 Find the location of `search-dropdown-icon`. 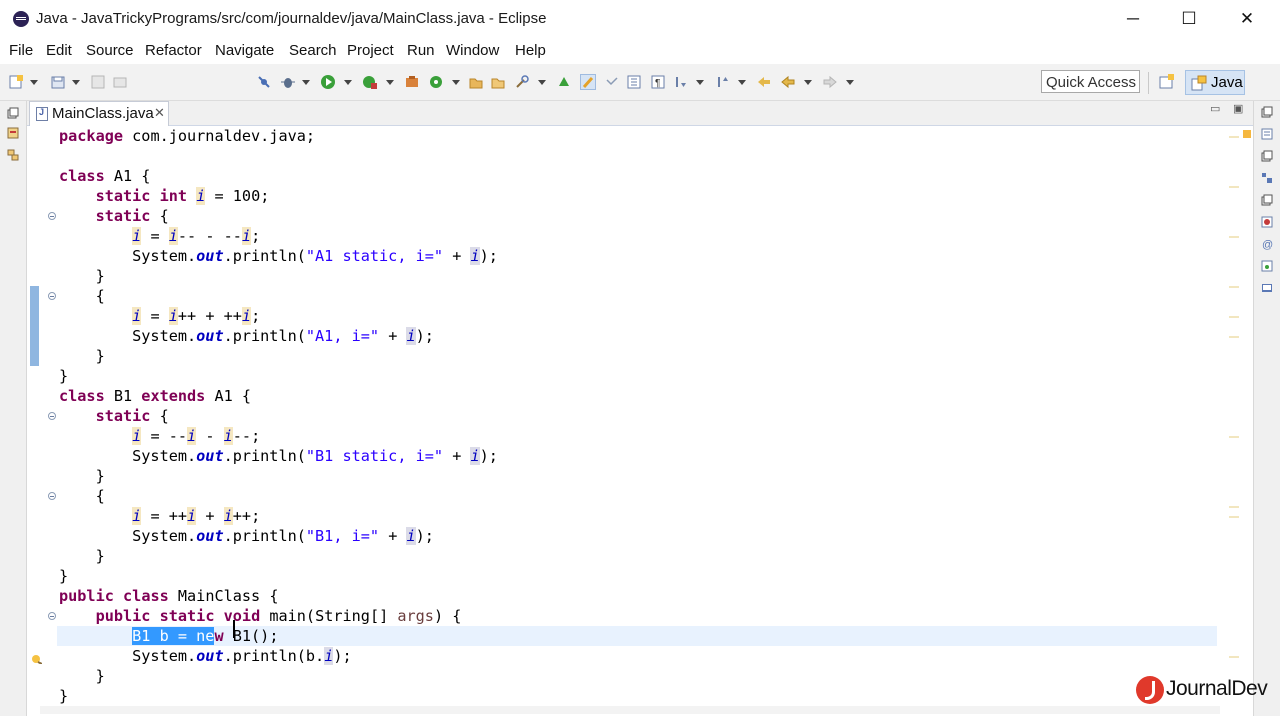

search-dropdown-icon is located at coordinates (542, 82).